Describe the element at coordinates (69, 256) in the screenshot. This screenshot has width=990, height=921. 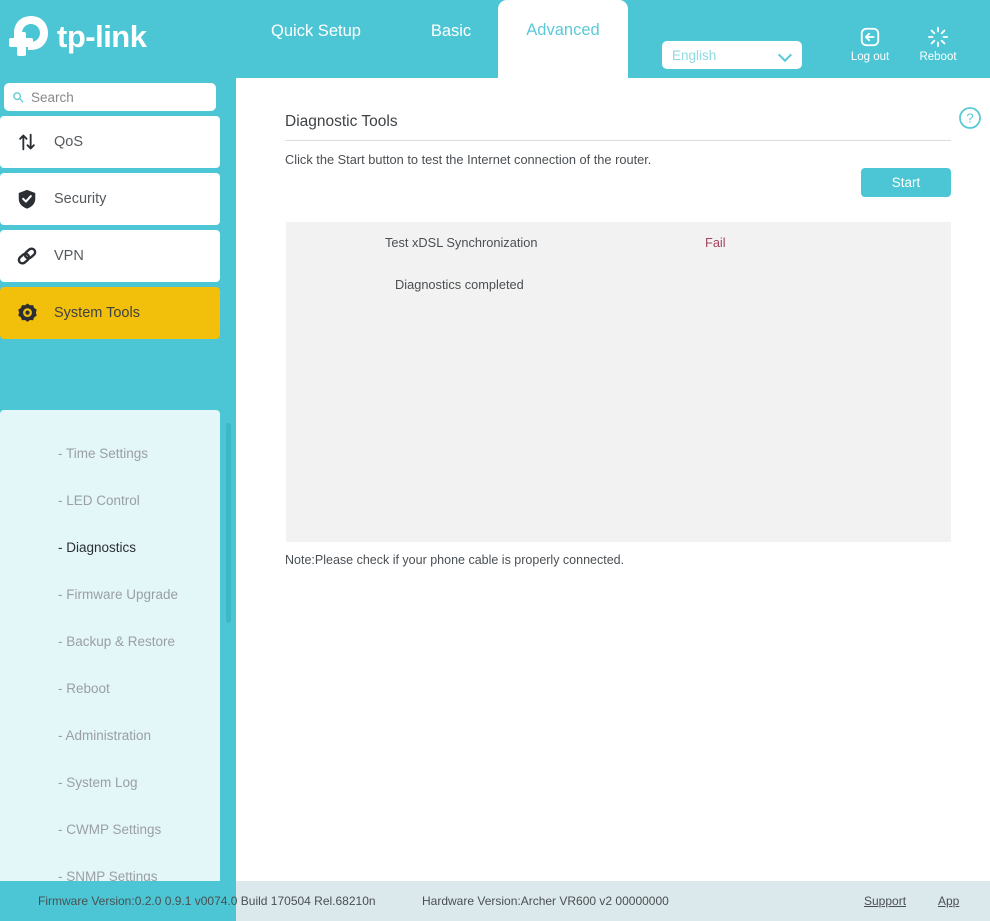
I see `sidebar-item-label: VPN` at that location.